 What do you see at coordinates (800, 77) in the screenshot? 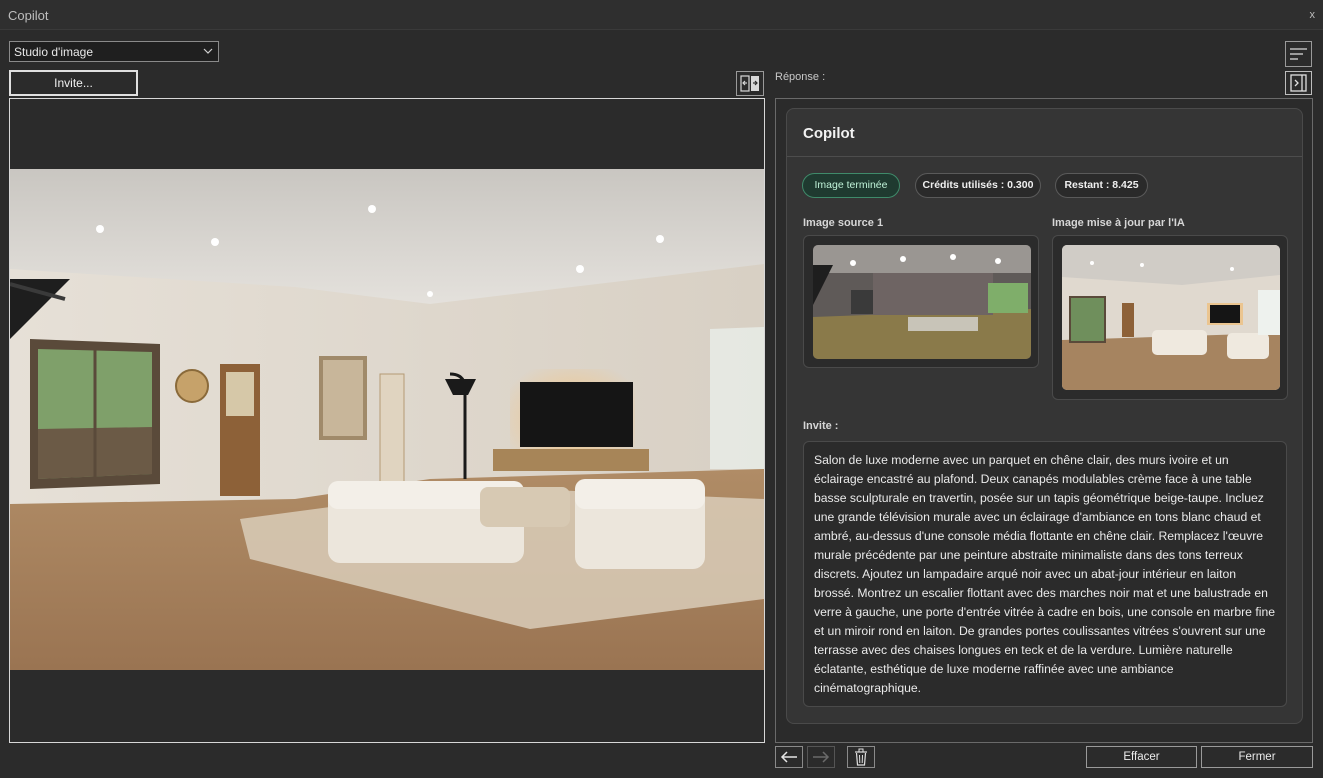
I see `response-label: Réponse :` at bounding box center [800, 77].